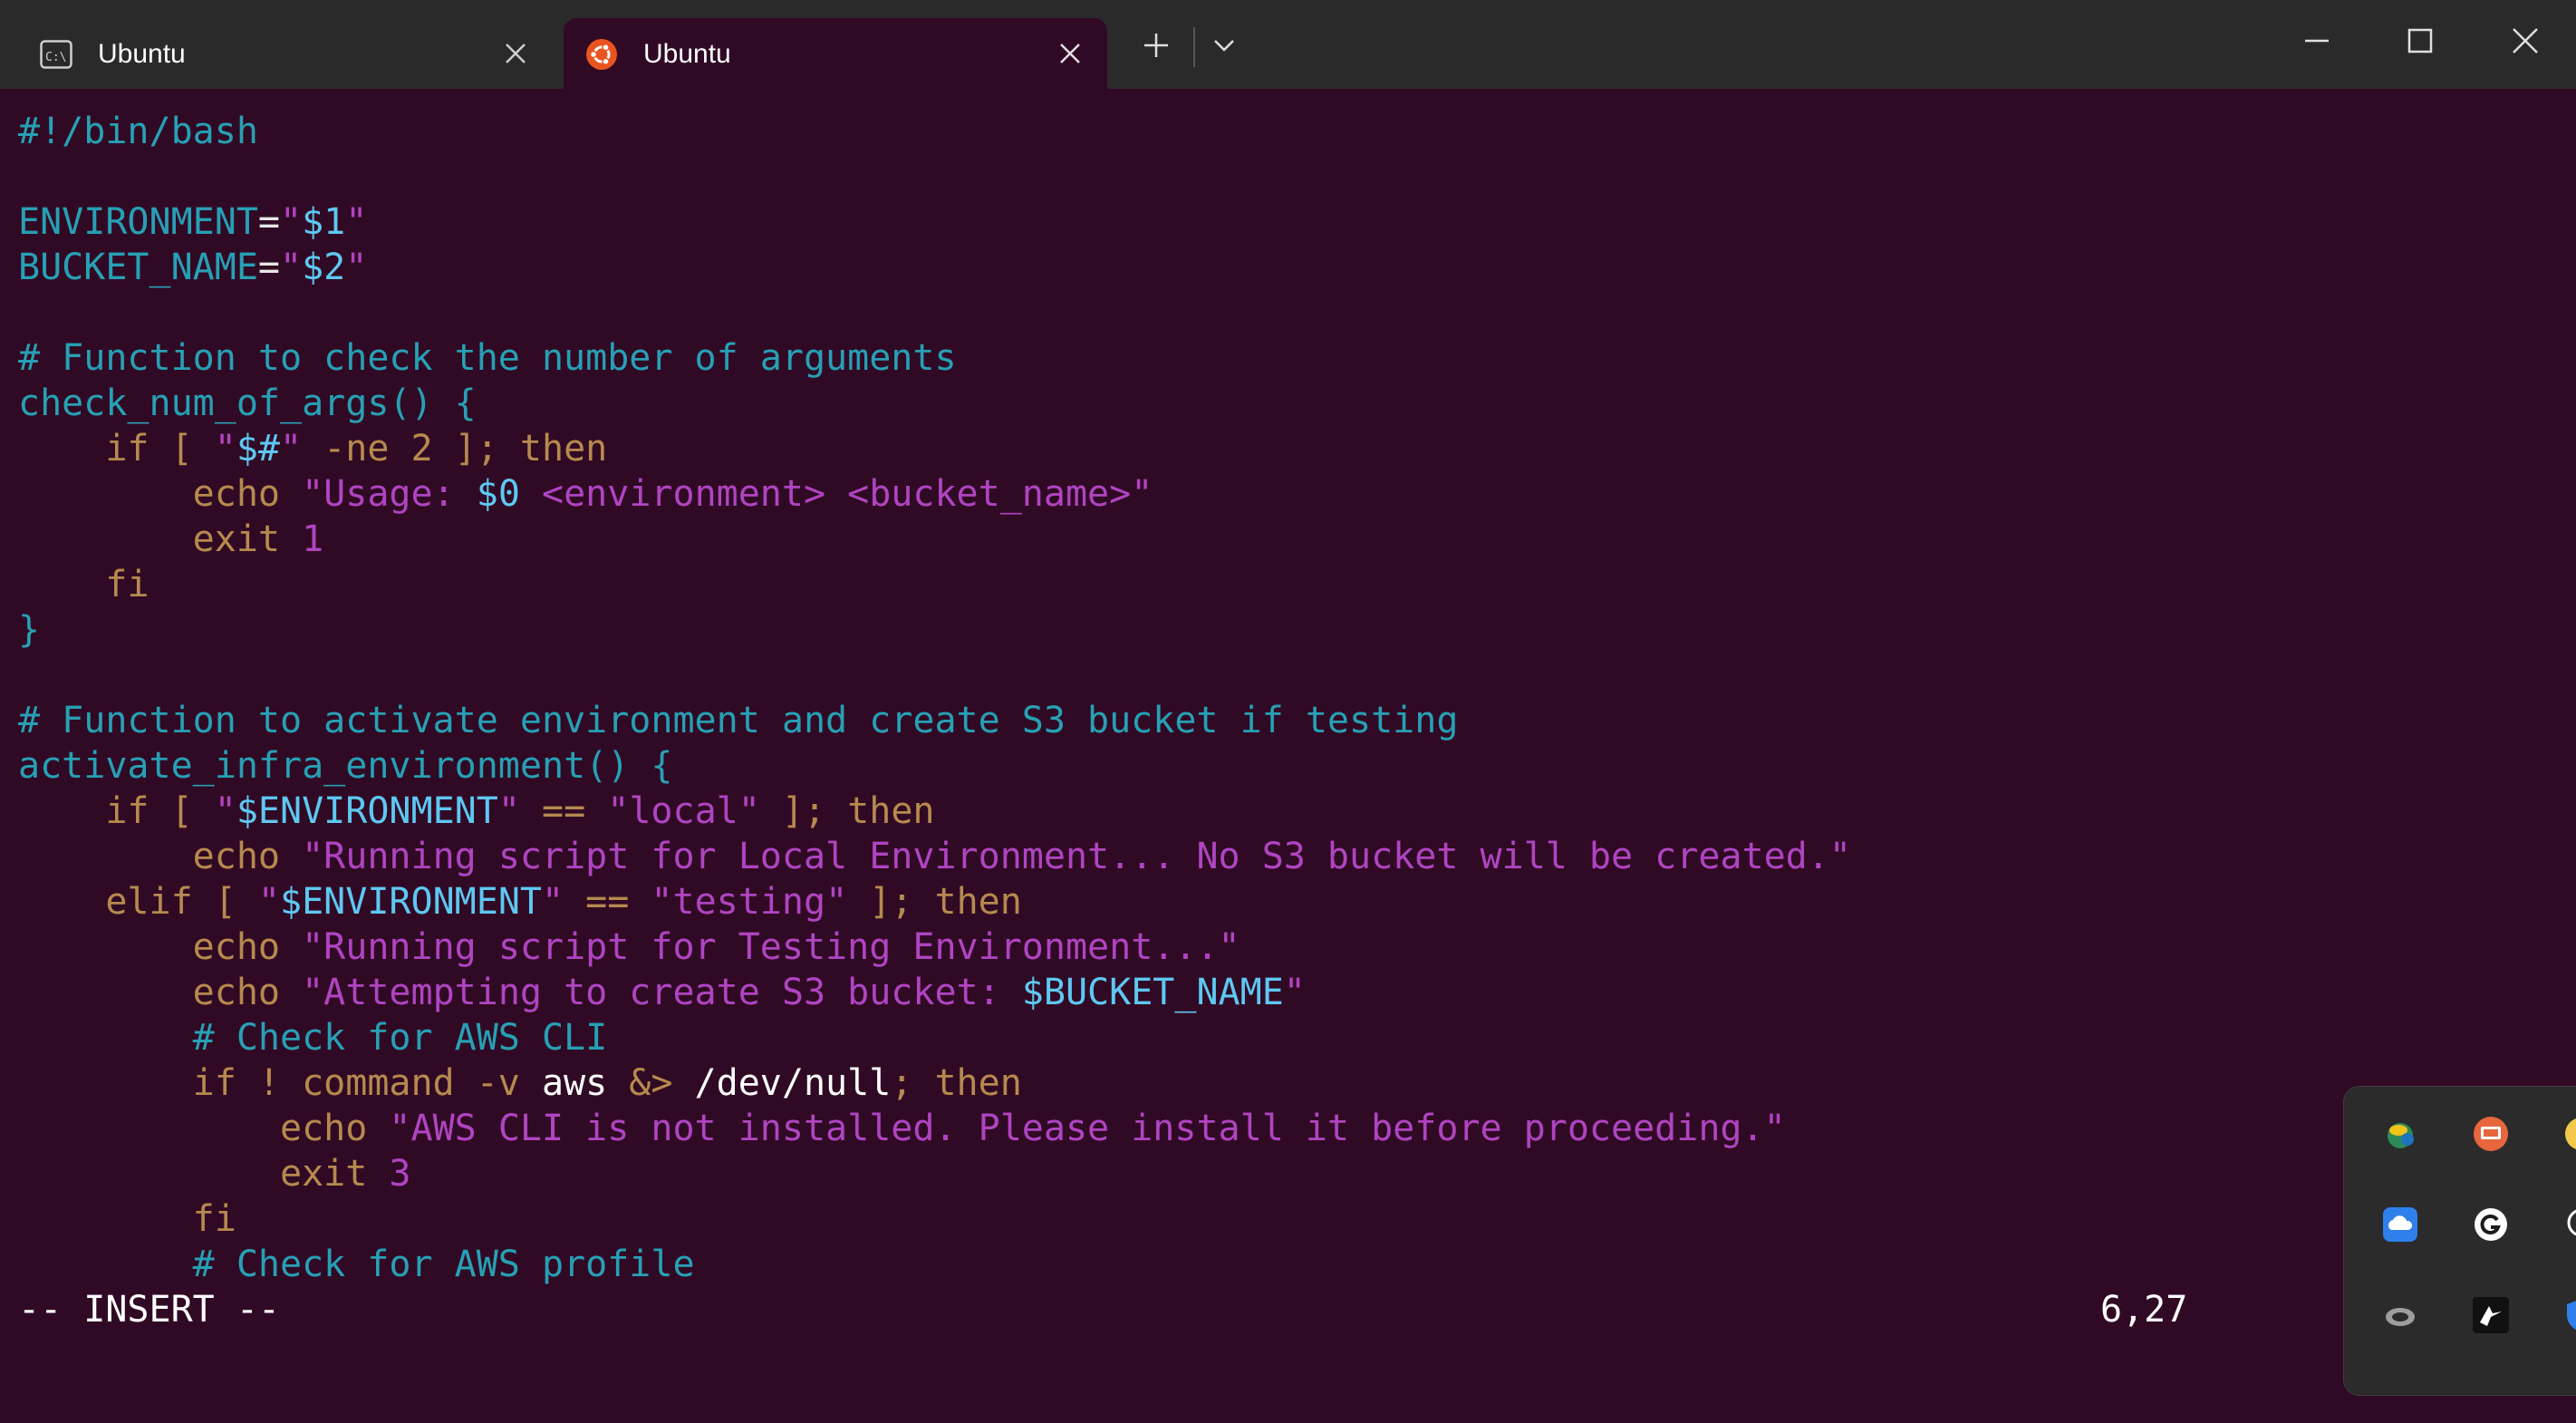 The height and width of the screenshot is (1423, 2576). What do you see at coordinates (956, 1083) in the screenshot?
I see `code-token: ; then` at bounding box center [956, 1083].